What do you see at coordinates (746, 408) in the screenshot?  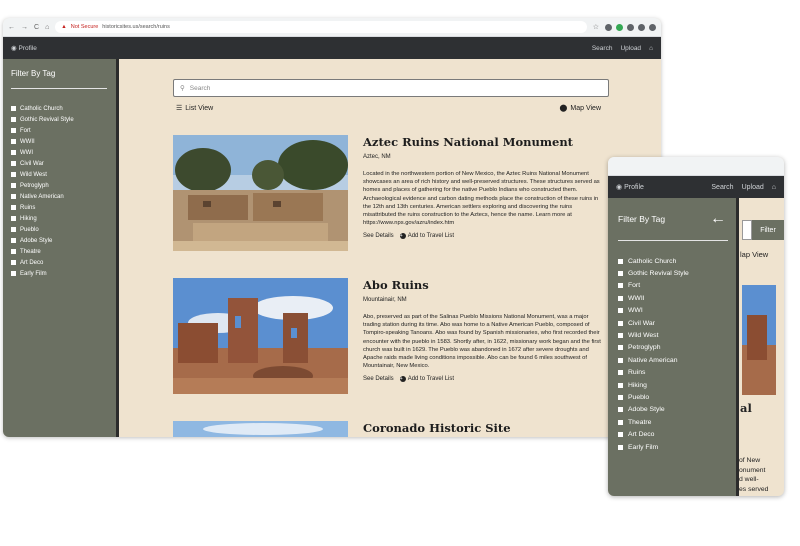 I see `result-title: al` at bounding box center [746, 408].